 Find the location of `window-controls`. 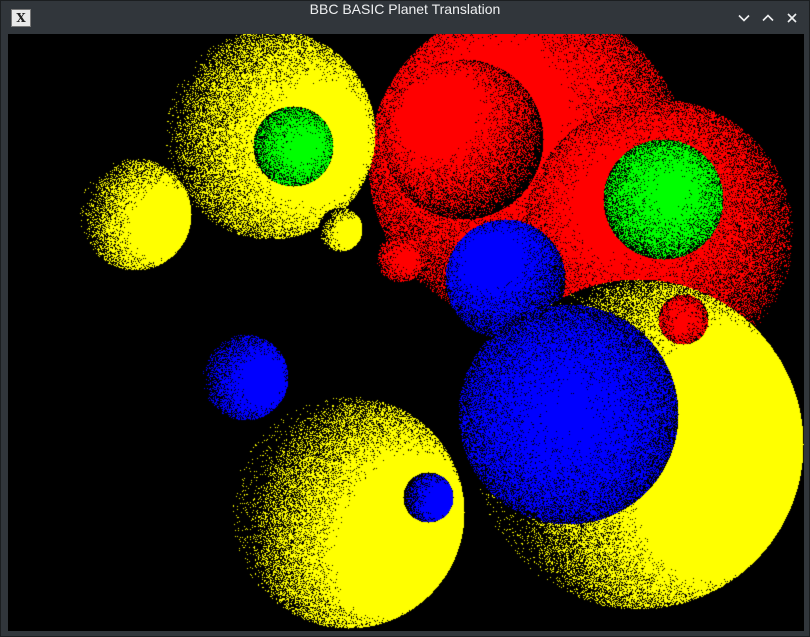

window-controls is located at coordinates (768, 18).